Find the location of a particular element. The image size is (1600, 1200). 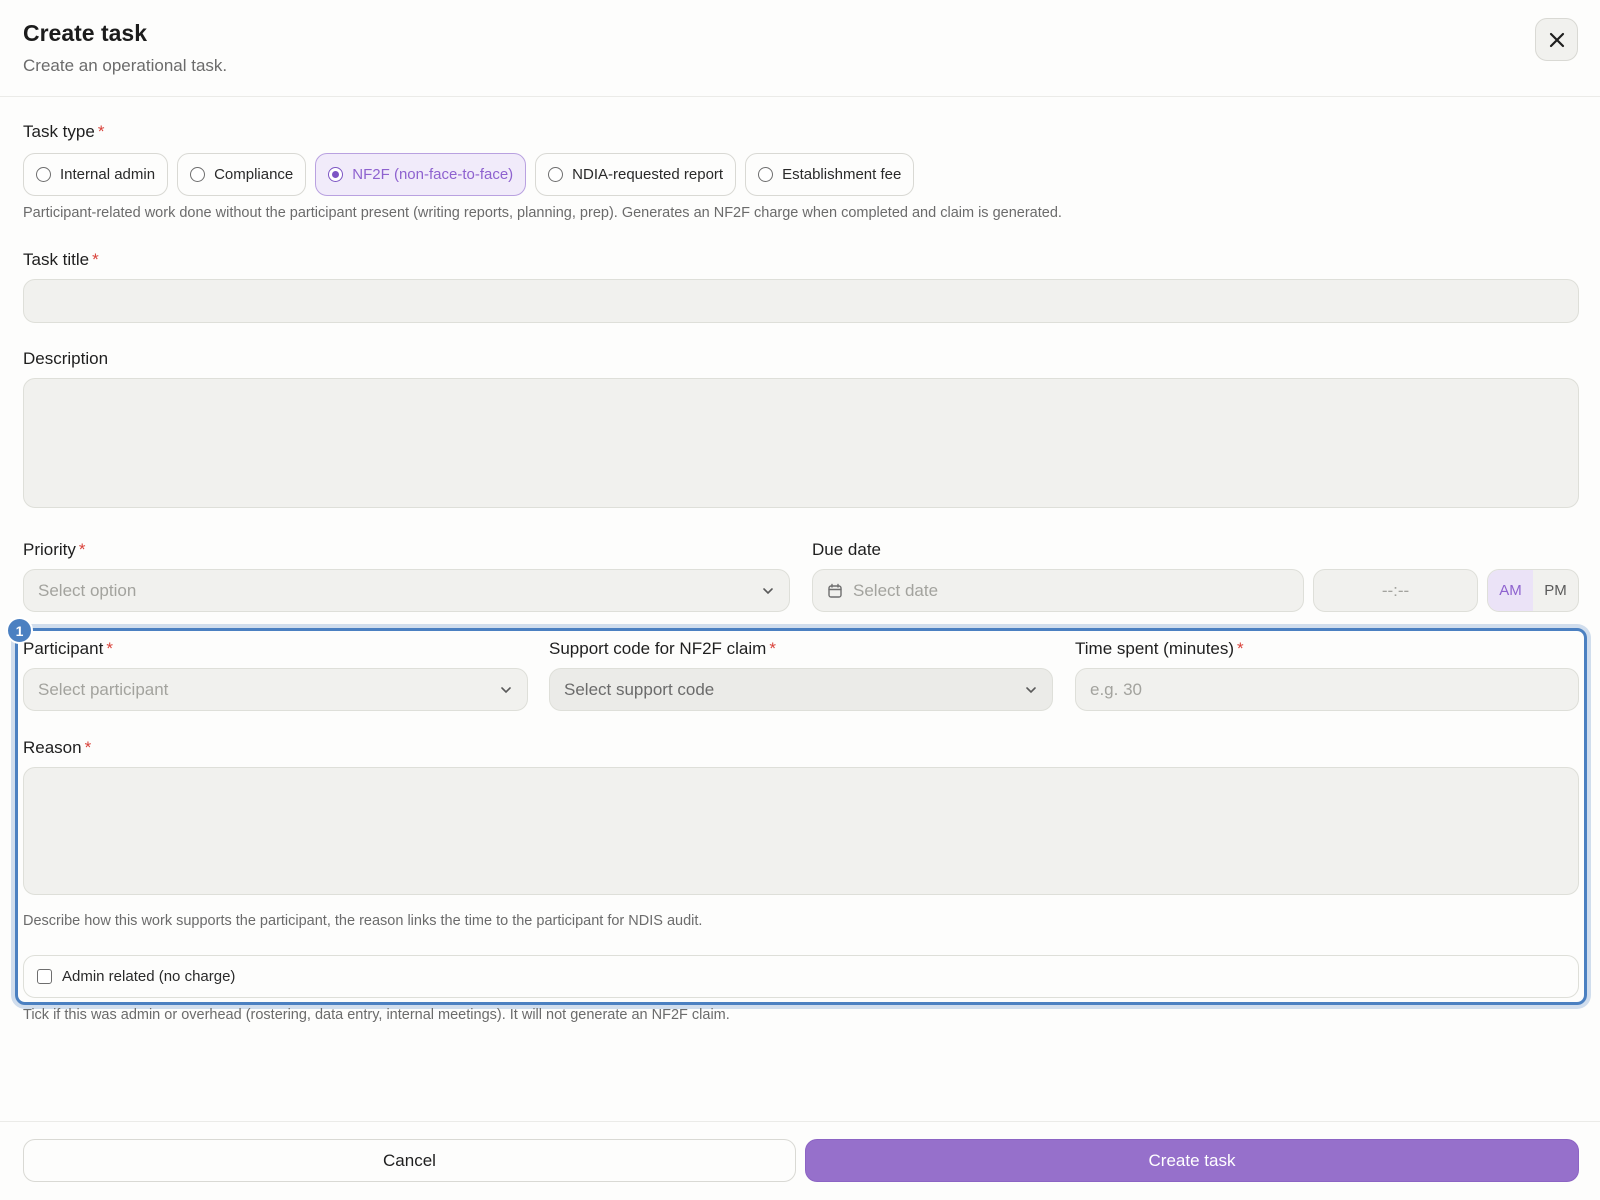

task-title-input is located at coordinates (801, 301).